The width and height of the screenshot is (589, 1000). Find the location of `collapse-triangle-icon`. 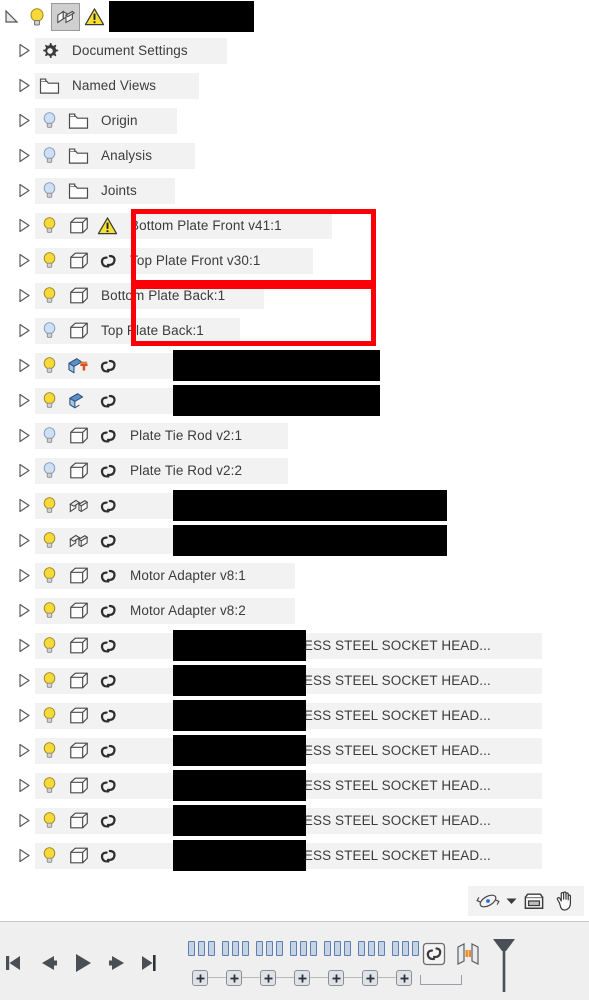

collapse-triangle-icon is located at coordinates (11, 17).